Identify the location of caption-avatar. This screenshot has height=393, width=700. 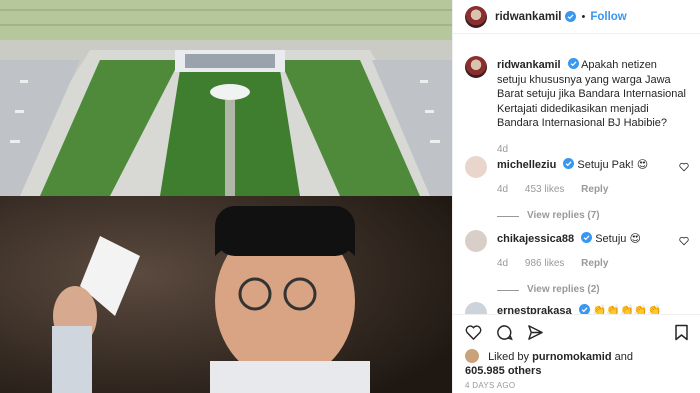
(476, 67).